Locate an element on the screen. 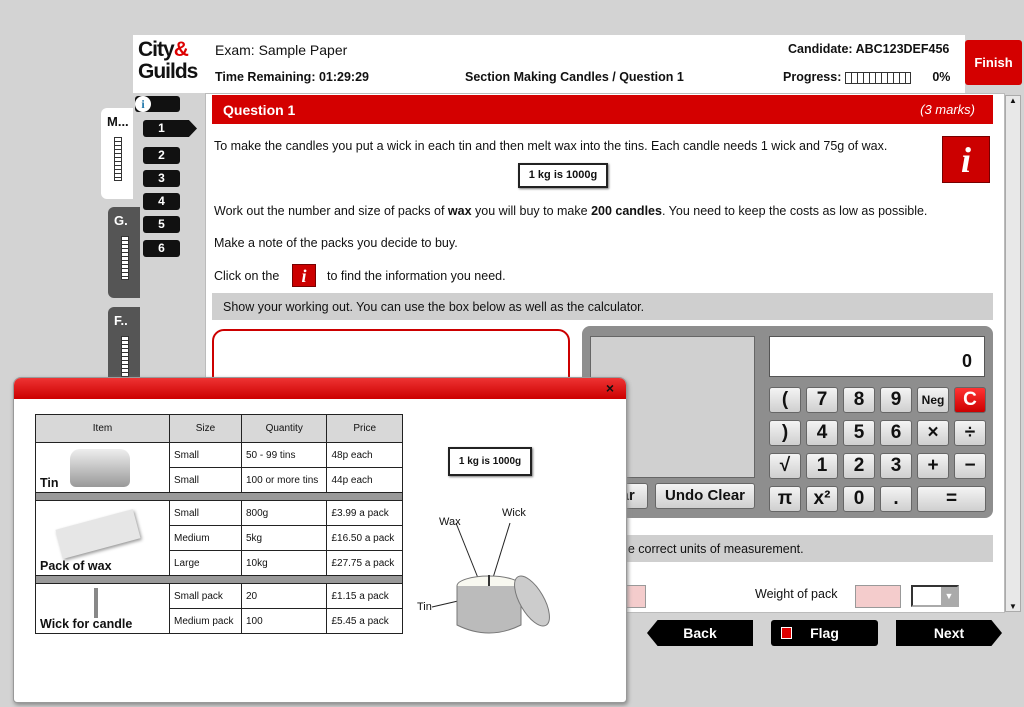 This screenshot has width=1024, height=707. question-nav-2: 2 is located at coordinates (161, 155).